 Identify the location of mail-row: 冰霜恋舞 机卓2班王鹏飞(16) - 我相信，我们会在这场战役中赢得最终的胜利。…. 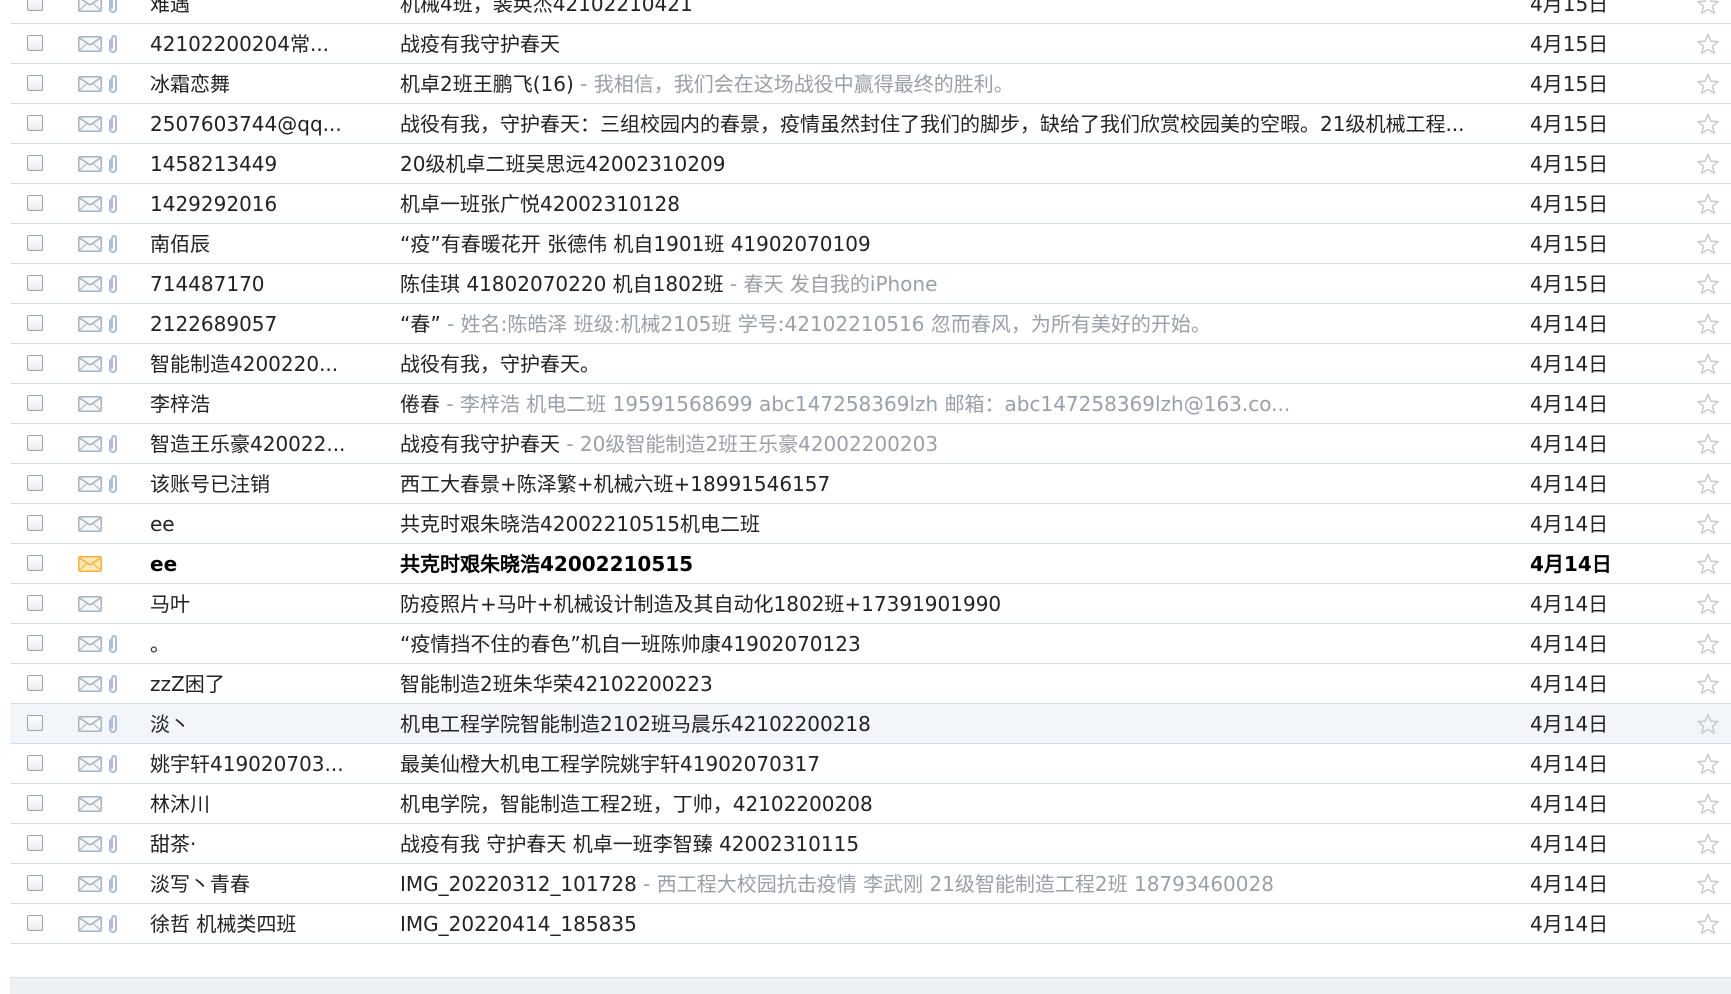
(870, 84).